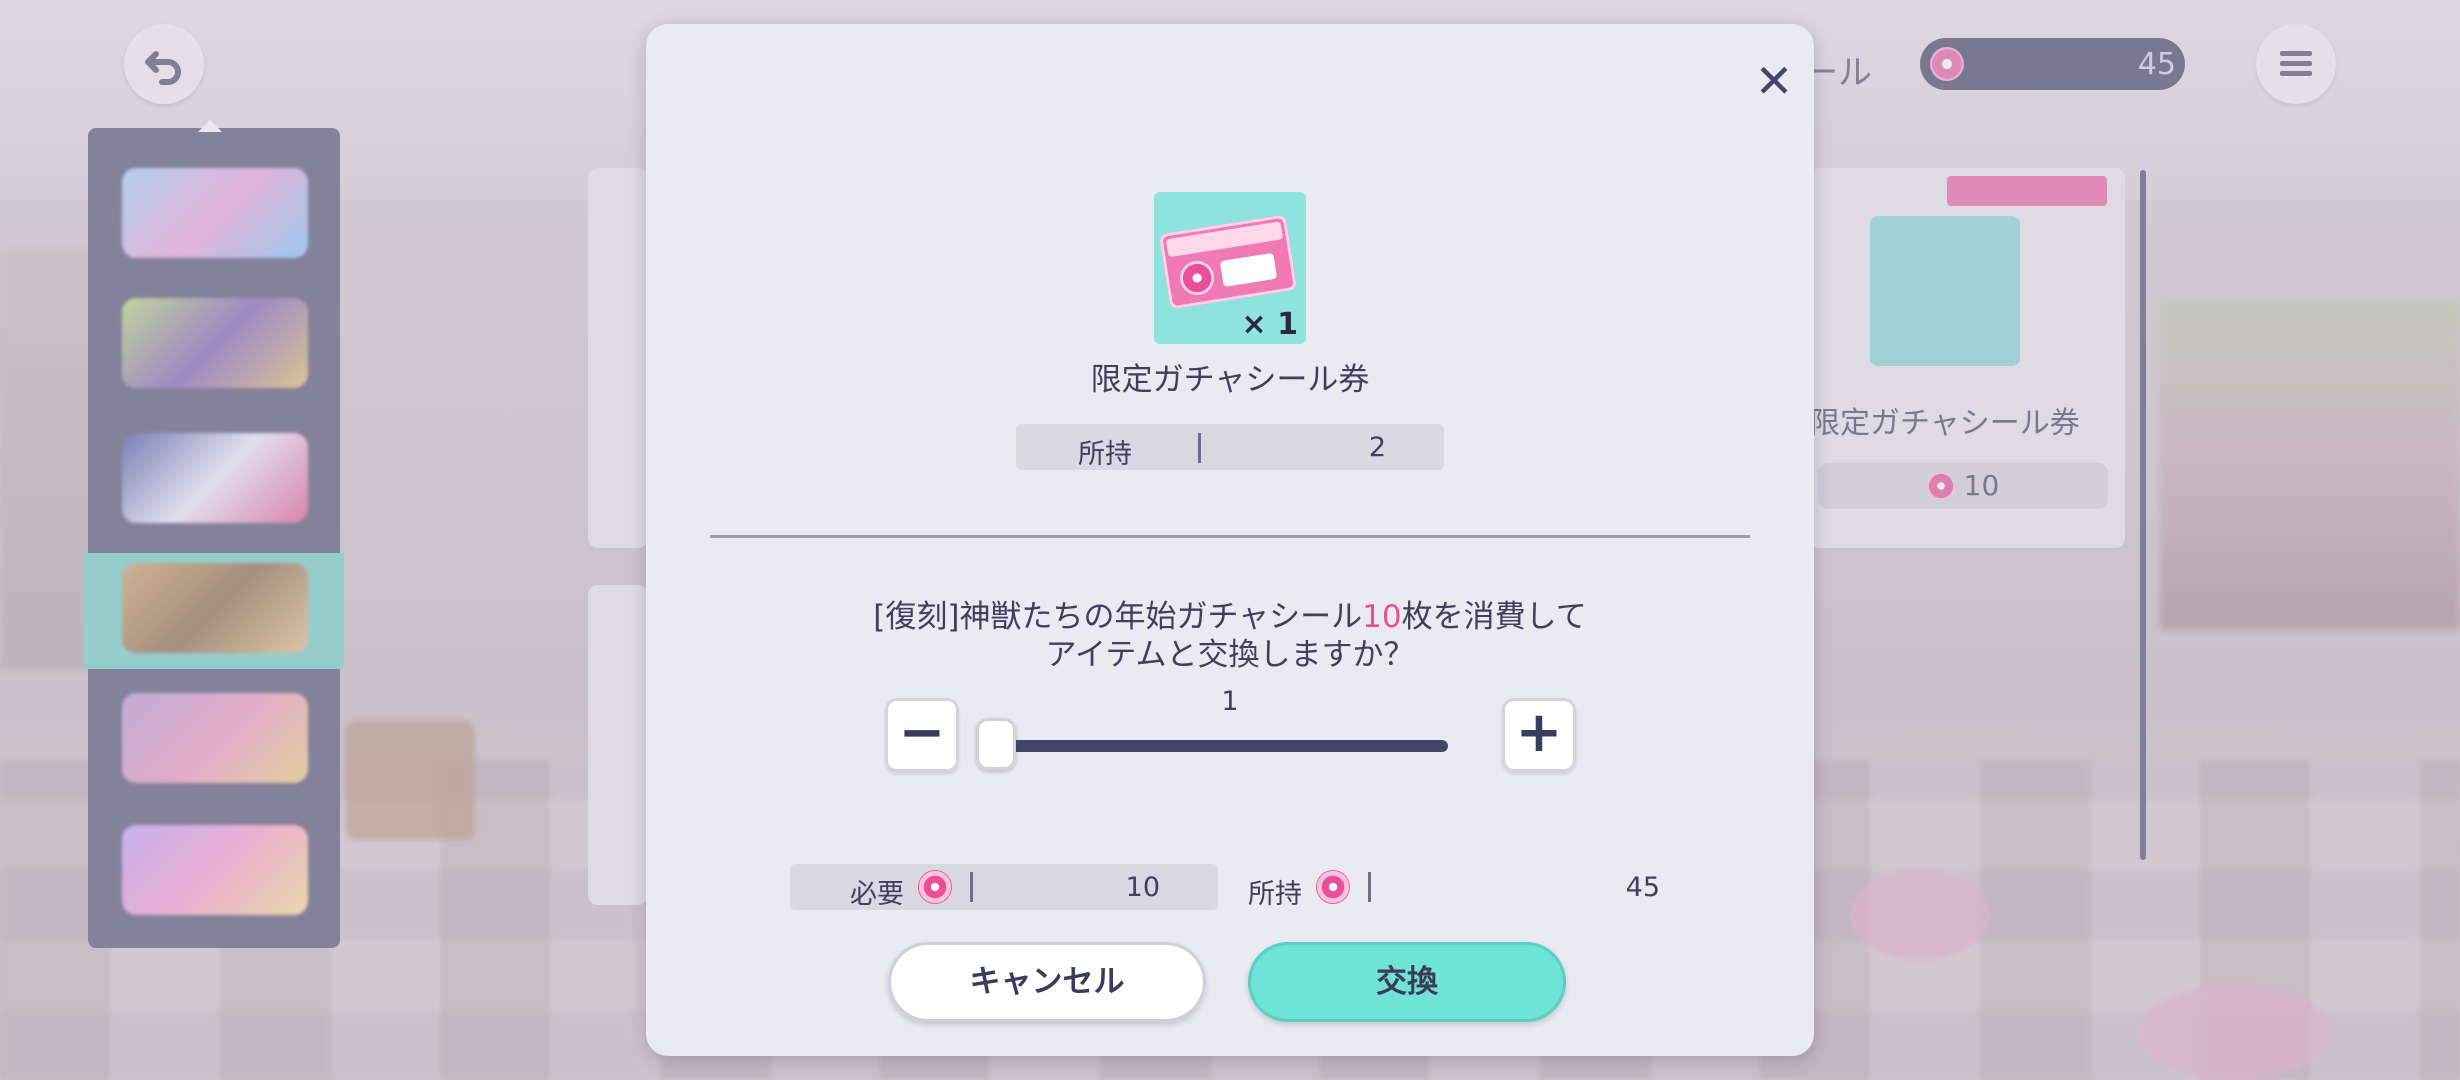  What do you see at coordinates (1269, 324) in the screenshot?
I see `item-quantity: × 1` at bounding box center [1269, 324].